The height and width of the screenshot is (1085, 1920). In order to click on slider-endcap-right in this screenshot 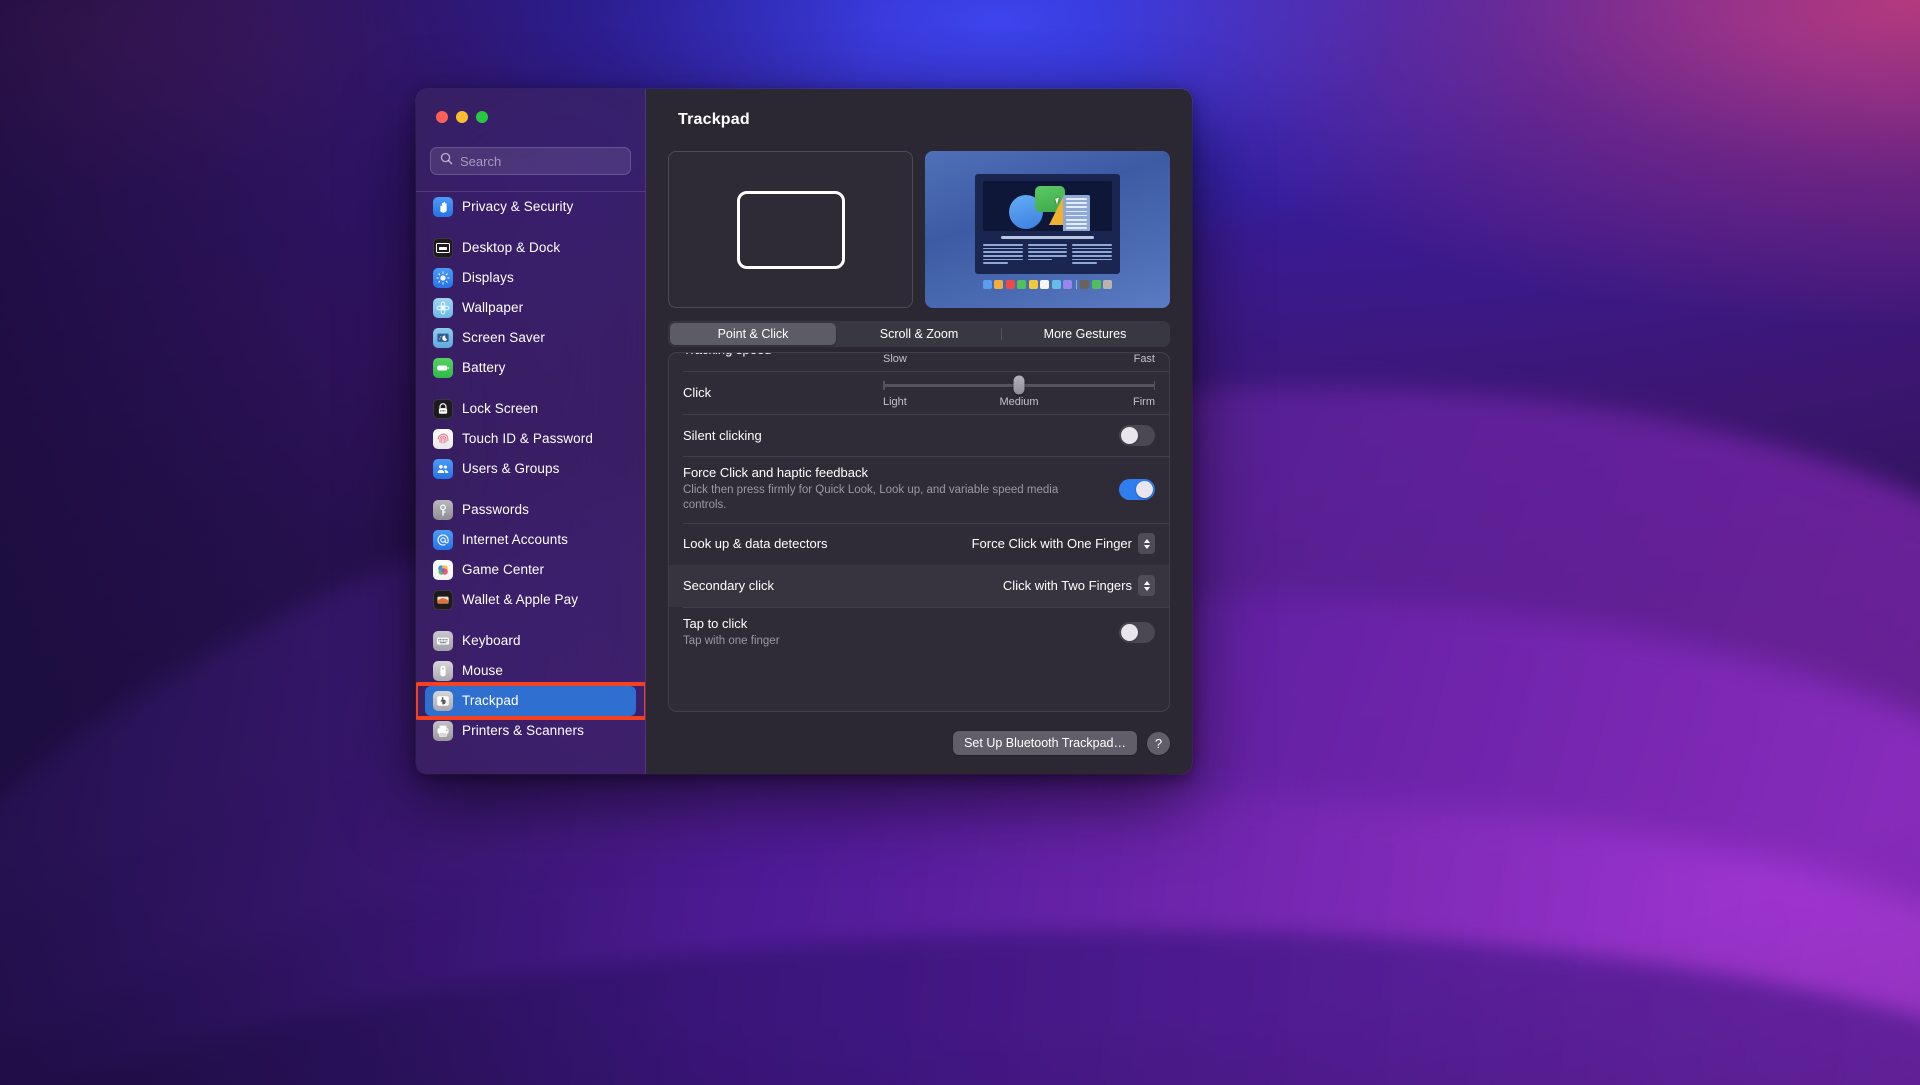, I will do `click(1154, 385)`.